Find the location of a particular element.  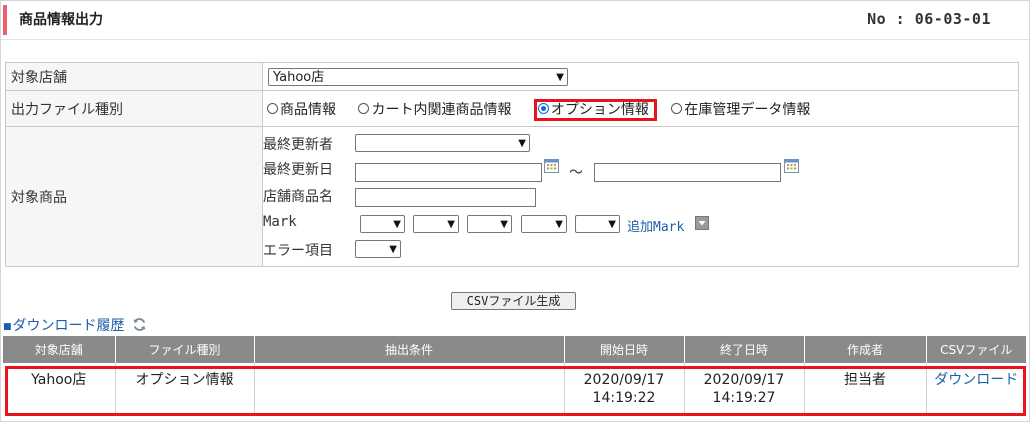

column-header: 作成者 is located at coordinates (865, 349).